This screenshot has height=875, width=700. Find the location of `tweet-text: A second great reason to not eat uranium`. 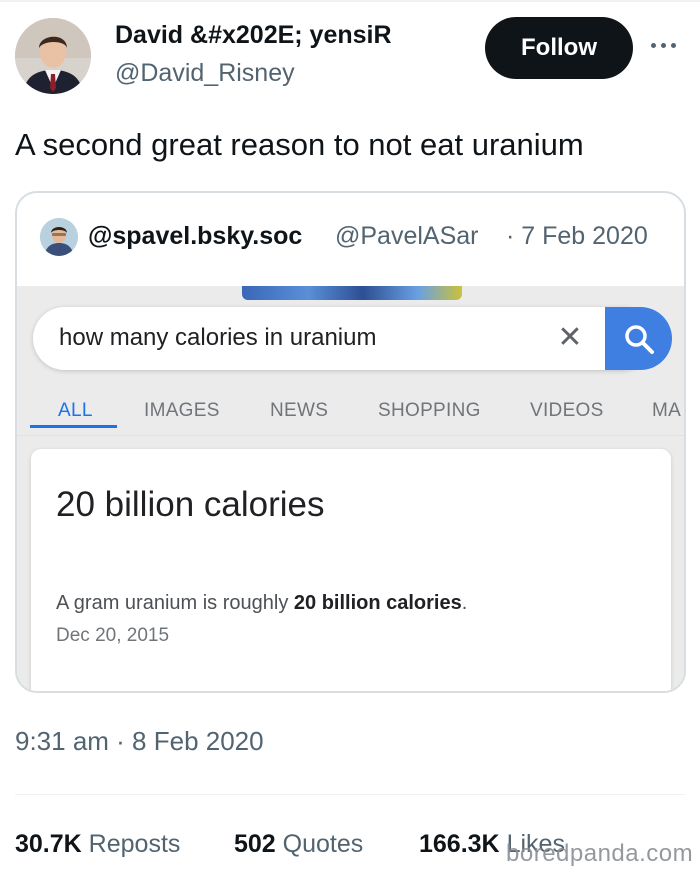

tweet-text: A second great reason to not eat uranium is located at coordinates (299, 144).